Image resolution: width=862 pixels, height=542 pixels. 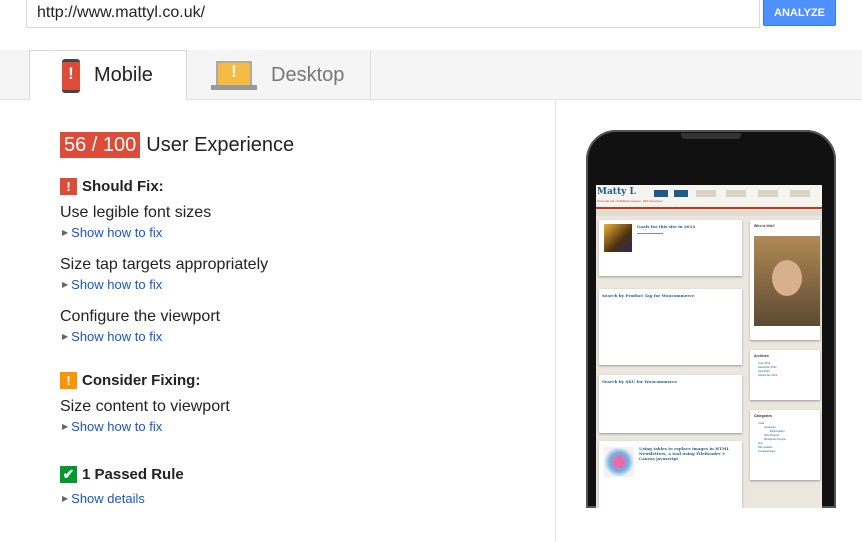 I want to click on rule-title: Size content to viewport, so click(x=145, y=406).